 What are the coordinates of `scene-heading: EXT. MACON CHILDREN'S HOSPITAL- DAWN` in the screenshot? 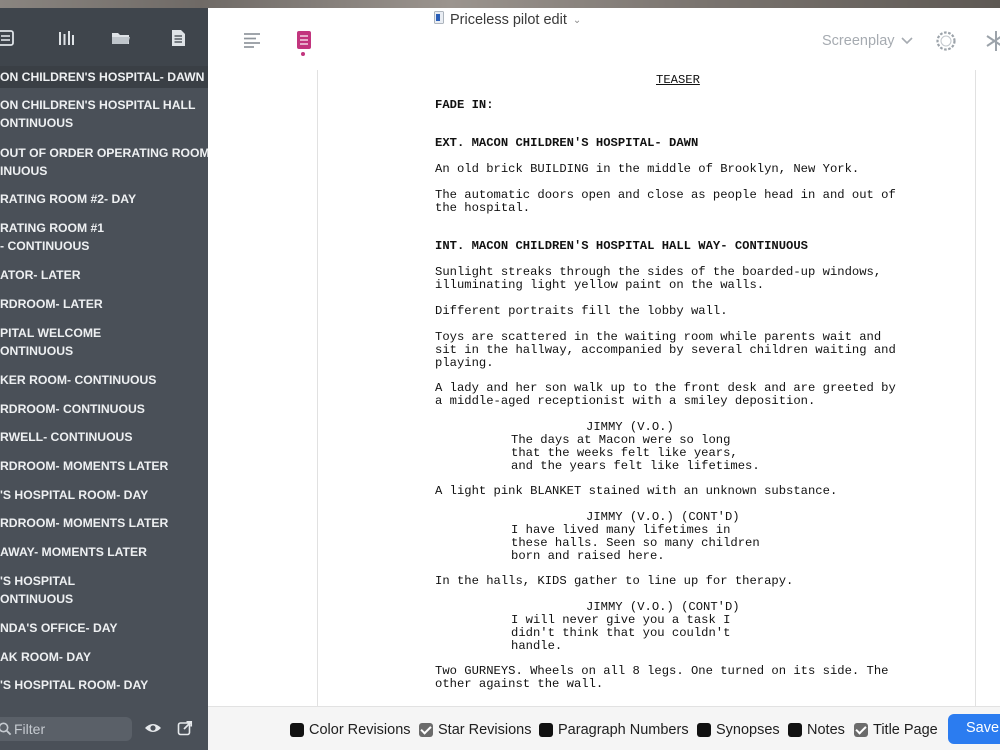 It's located at (567, 143).